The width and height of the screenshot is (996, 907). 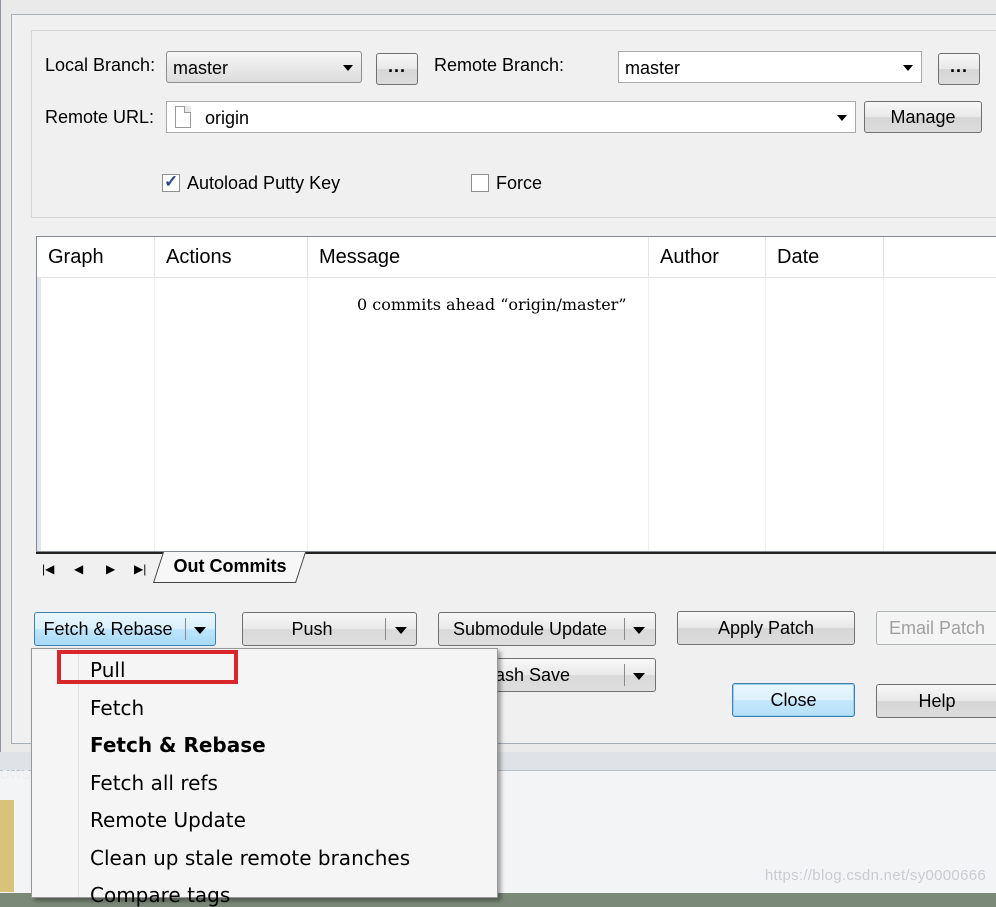 What do you see at coordinates (793, 700) in the screenshot?
I see `close-button: Close` at bounding box center [793, 700].